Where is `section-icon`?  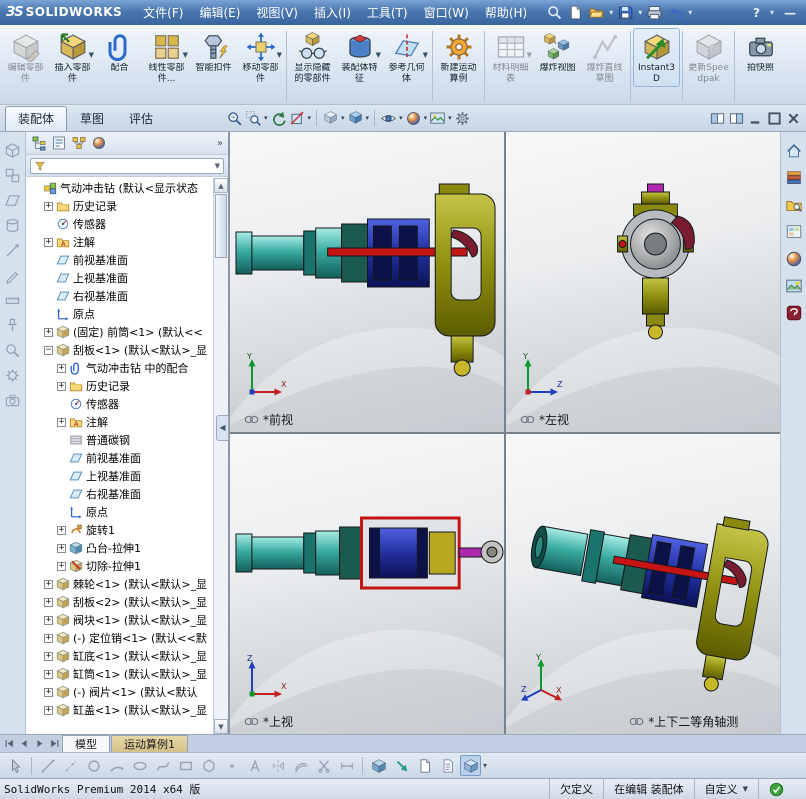 section-icon is located at coordinates (297, 118).